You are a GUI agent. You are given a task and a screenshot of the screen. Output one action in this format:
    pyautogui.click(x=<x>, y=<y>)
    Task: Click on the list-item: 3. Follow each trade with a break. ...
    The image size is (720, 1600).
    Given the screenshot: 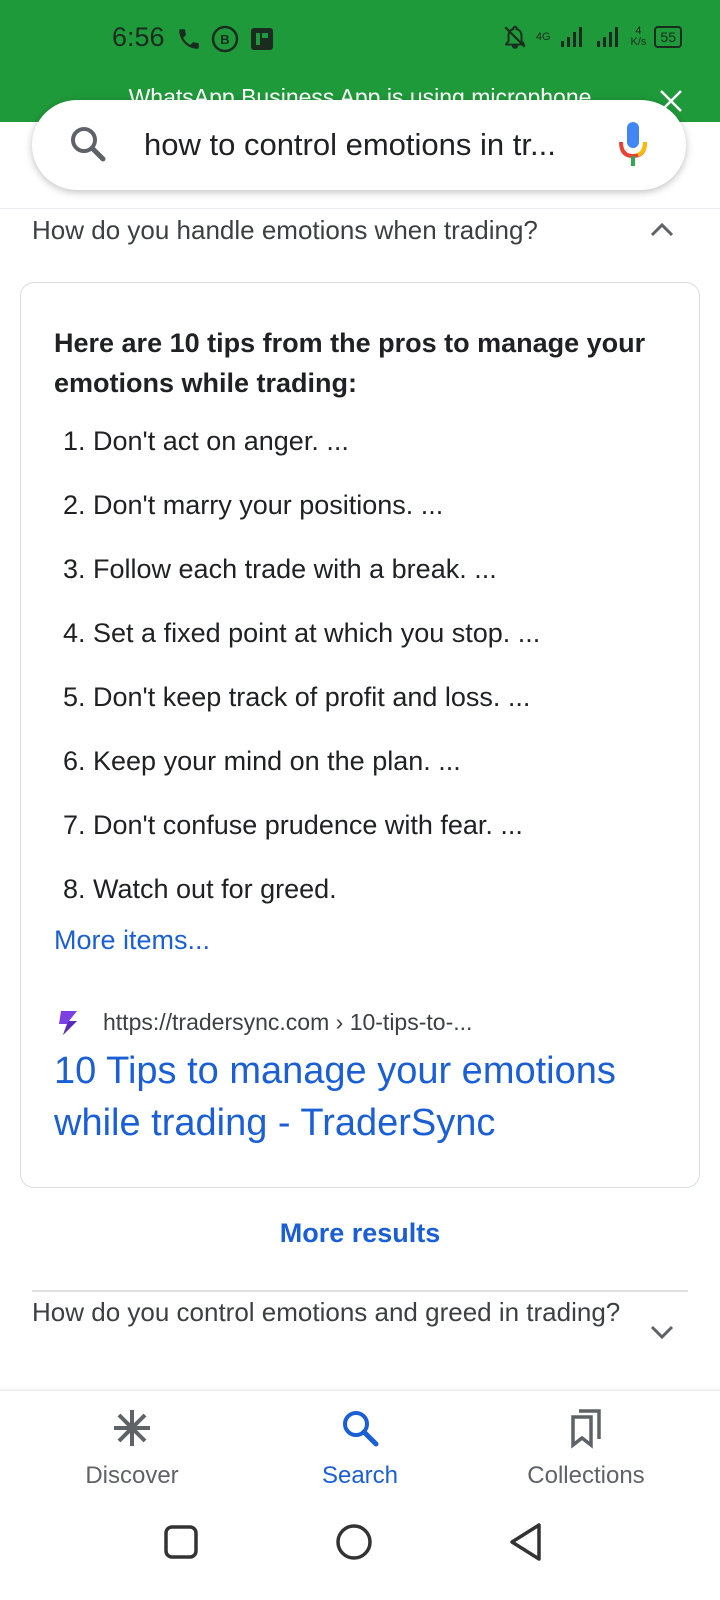 What is the action you would take?
    pyautogui.click(x=280, y=569)
    